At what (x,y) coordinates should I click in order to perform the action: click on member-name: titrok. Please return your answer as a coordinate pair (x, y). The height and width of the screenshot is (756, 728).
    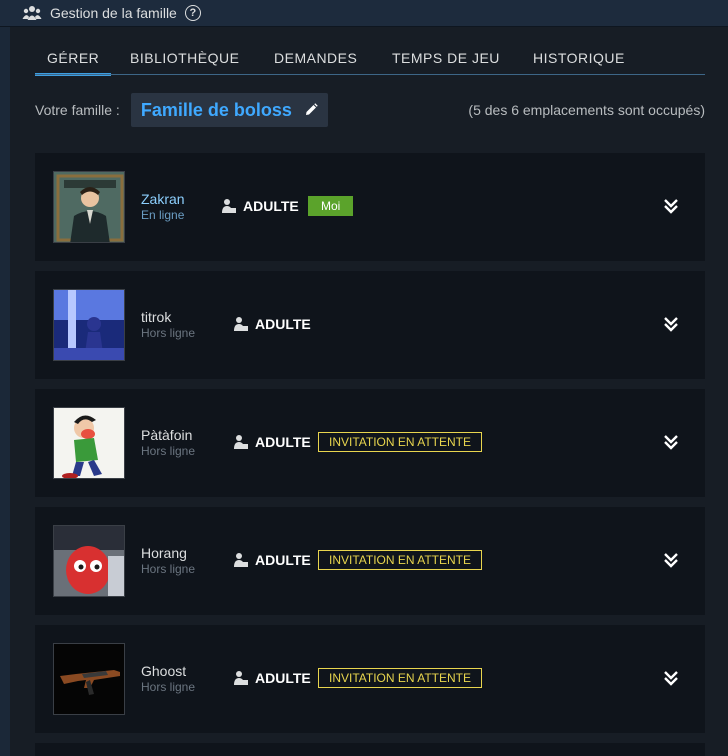
    Looking at the image, I should click on (156, 317).